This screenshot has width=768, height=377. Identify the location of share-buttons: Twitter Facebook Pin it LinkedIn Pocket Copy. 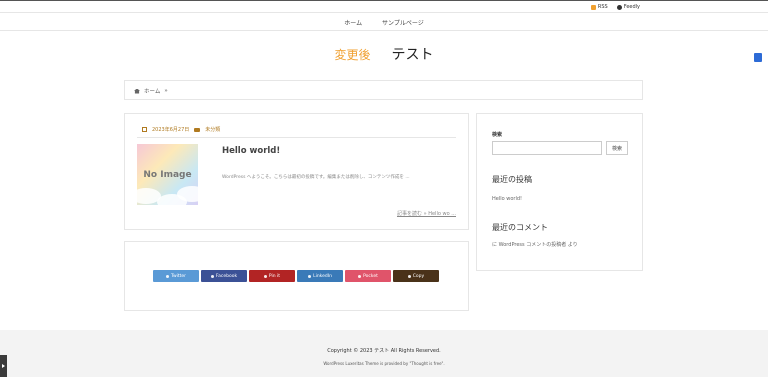
(296, 276).